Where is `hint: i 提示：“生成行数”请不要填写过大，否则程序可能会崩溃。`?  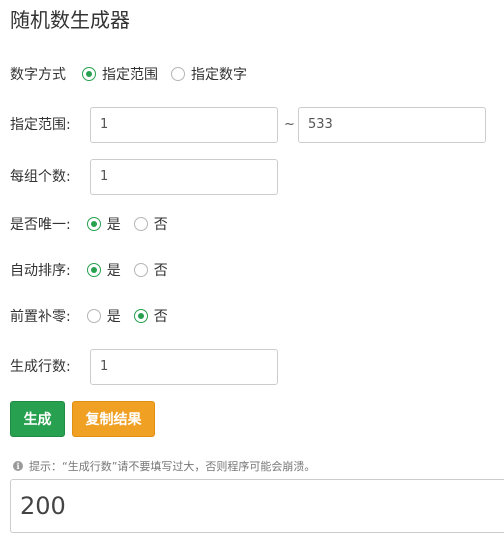 hint: i 提示：“生成行数”请不要填写过大，否则程序可能会崩溃。 is located at coordinates (164, 466).